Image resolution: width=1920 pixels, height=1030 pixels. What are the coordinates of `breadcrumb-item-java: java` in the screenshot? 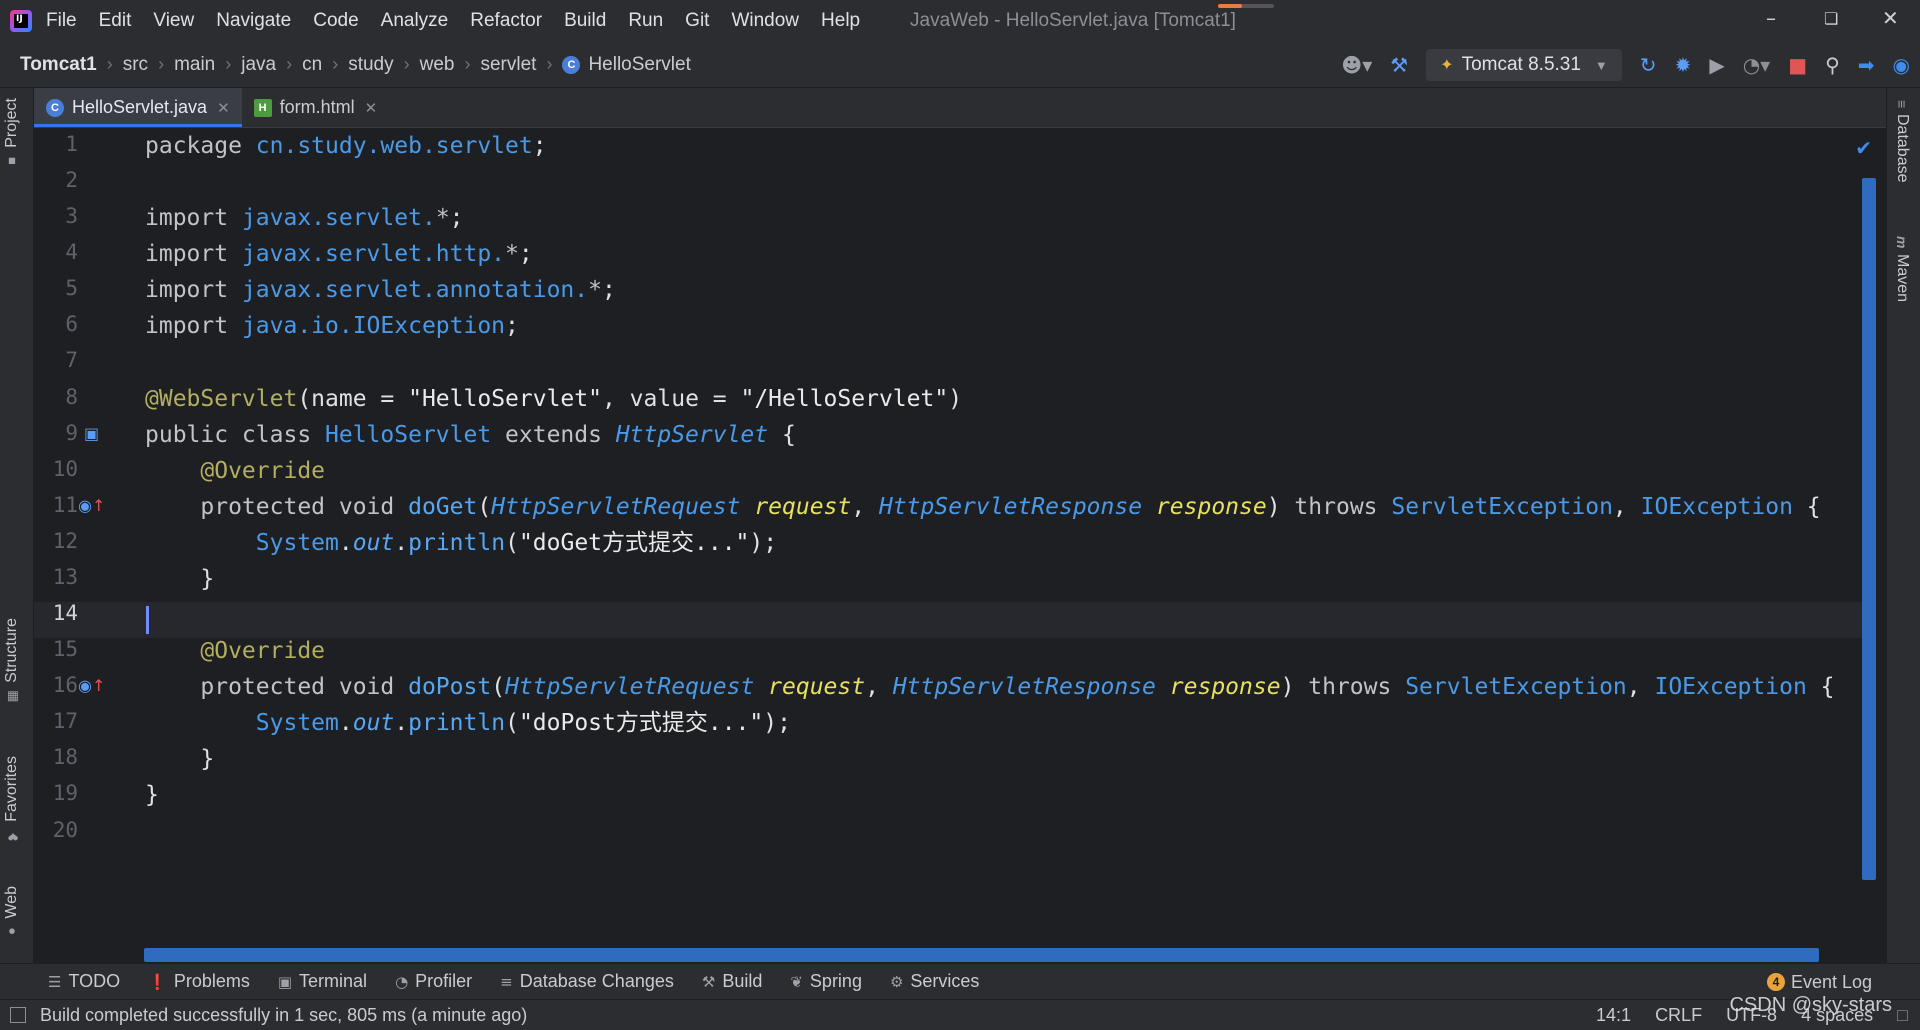 It's located at (258, 65).